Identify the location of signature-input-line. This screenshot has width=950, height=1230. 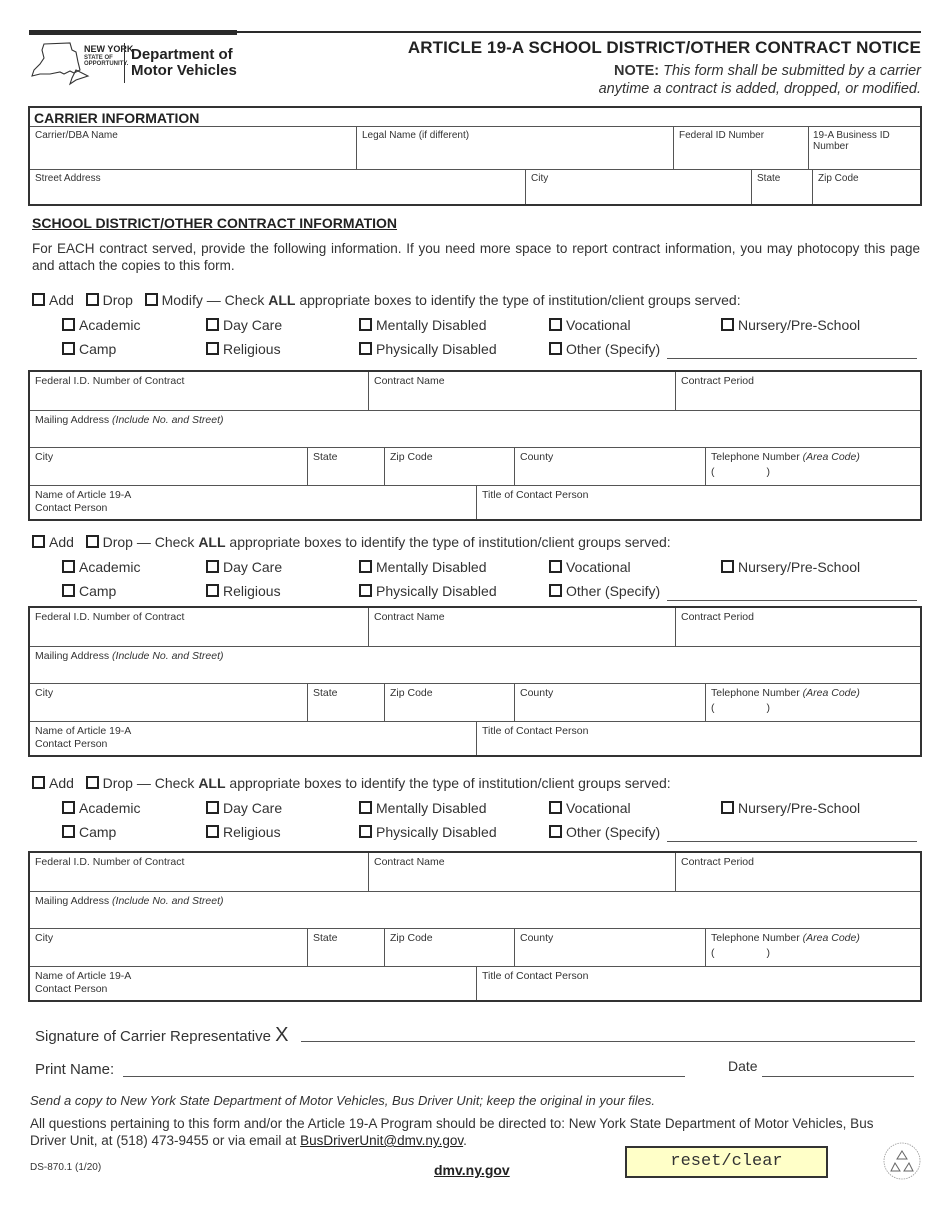
(608, 1041).